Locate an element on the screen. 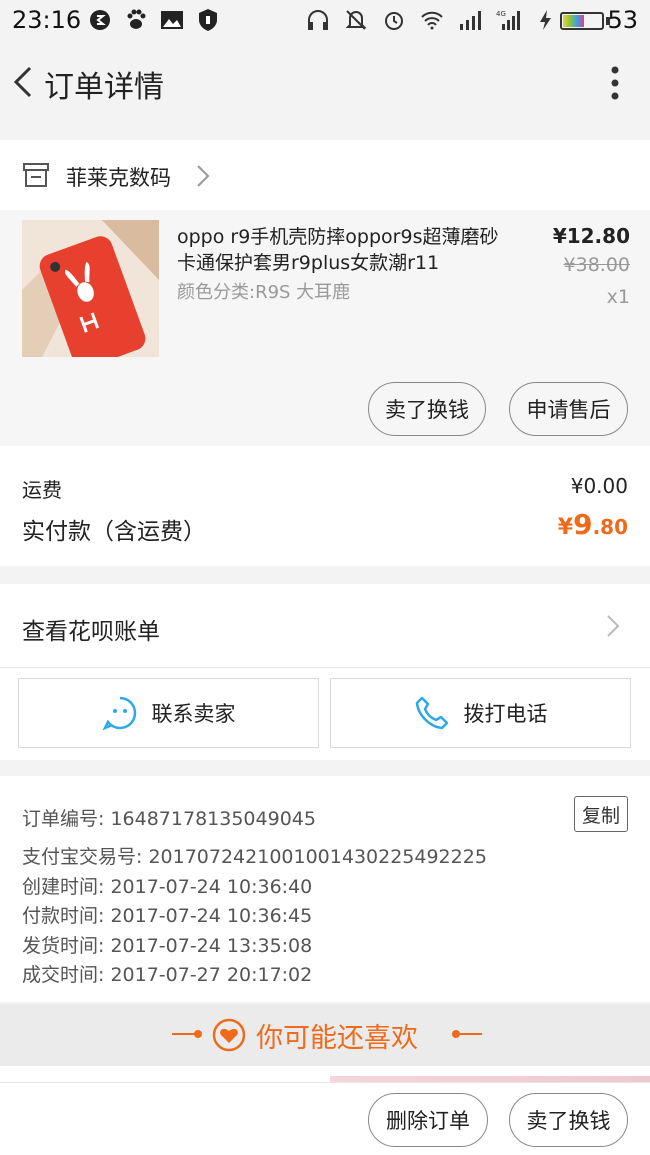  wifi-icon is located at coordinates (432, 20).